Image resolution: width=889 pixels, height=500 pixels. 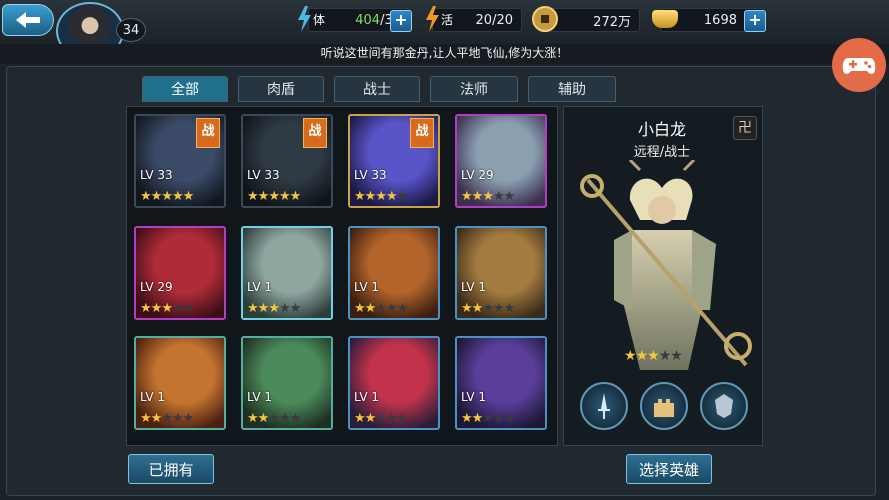 What do you see at coordinates (724, 406) in the screenshot?
I see `armor-skill-icon` at bounding box center [724, 406].